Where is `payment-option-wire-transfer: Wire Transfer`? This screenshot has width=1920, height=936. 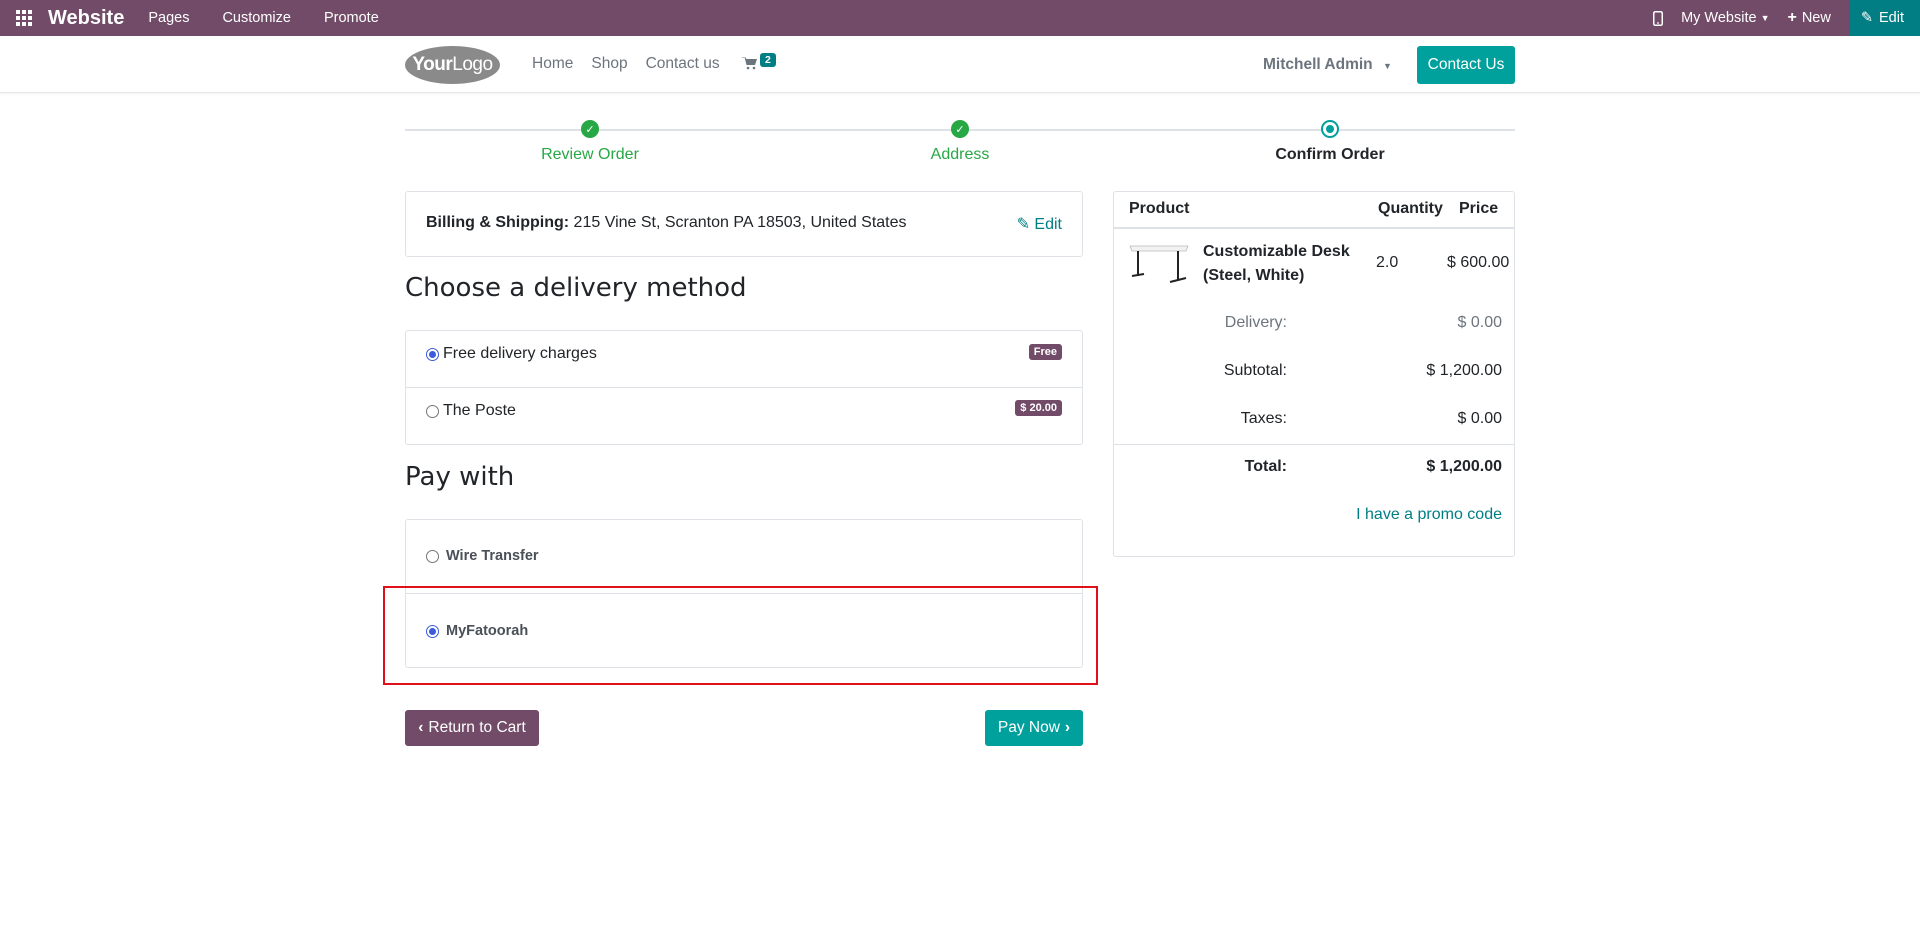 payment-option-wire-transfer: Wire Transfer is located at coordinates (744, 556).